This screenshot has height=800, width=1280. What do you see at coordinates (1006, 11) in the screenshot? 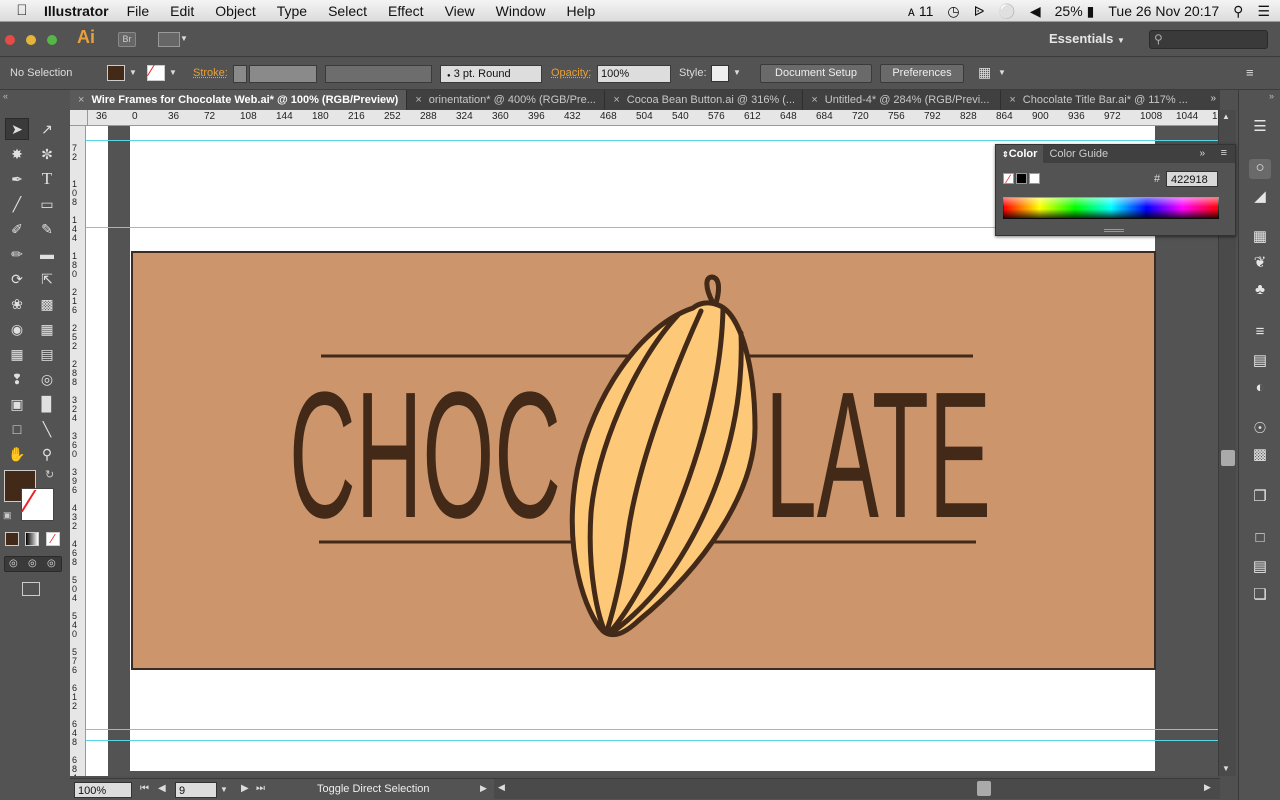
I see `wifi-icon: ⚪` at bounding box center [1006, 11].